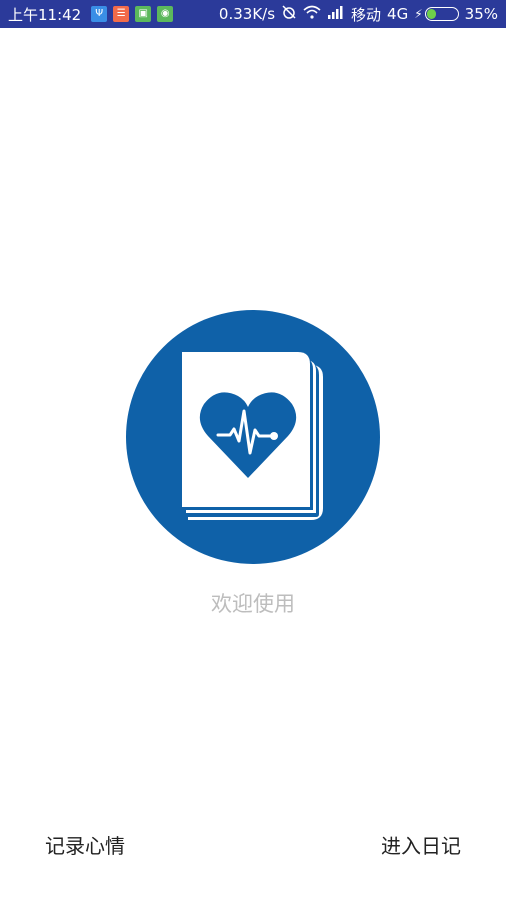  What do you see at coordinates (99, 14) in the screenshot?
I see `usb-icon: Ψ` at bounding box center [99, 14].